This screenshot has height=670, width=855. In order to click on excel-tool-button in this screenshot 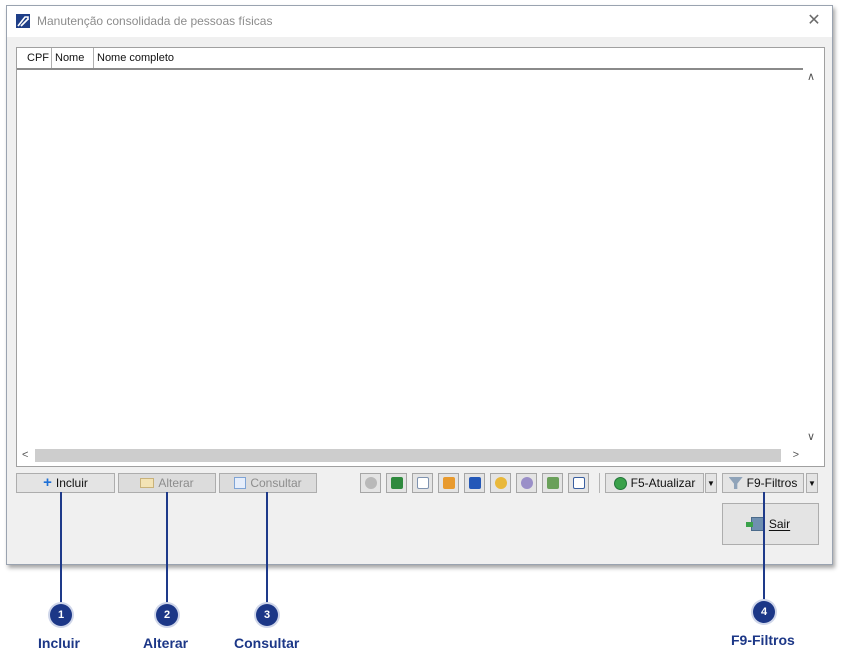, I will do `click(396, 483)`.